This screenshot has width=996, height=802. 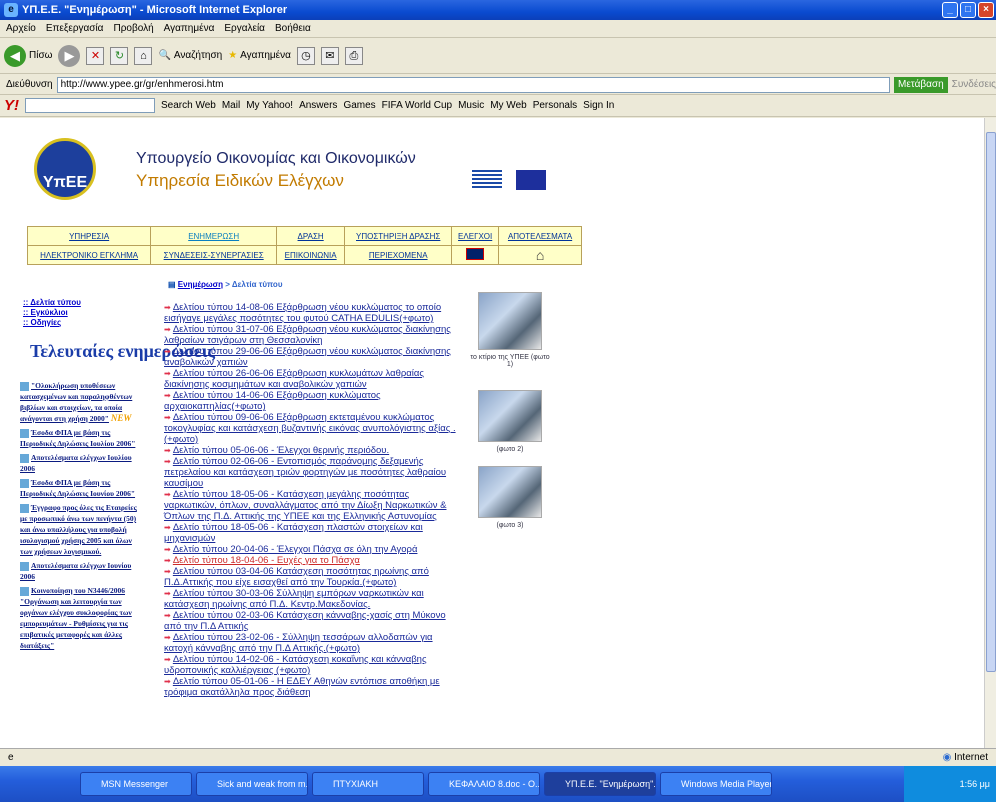 What do you see at coordinates (28, 55) in the screenshot?
I see `back-button: ◀ Πίσω` at bounding box center [28, 55].